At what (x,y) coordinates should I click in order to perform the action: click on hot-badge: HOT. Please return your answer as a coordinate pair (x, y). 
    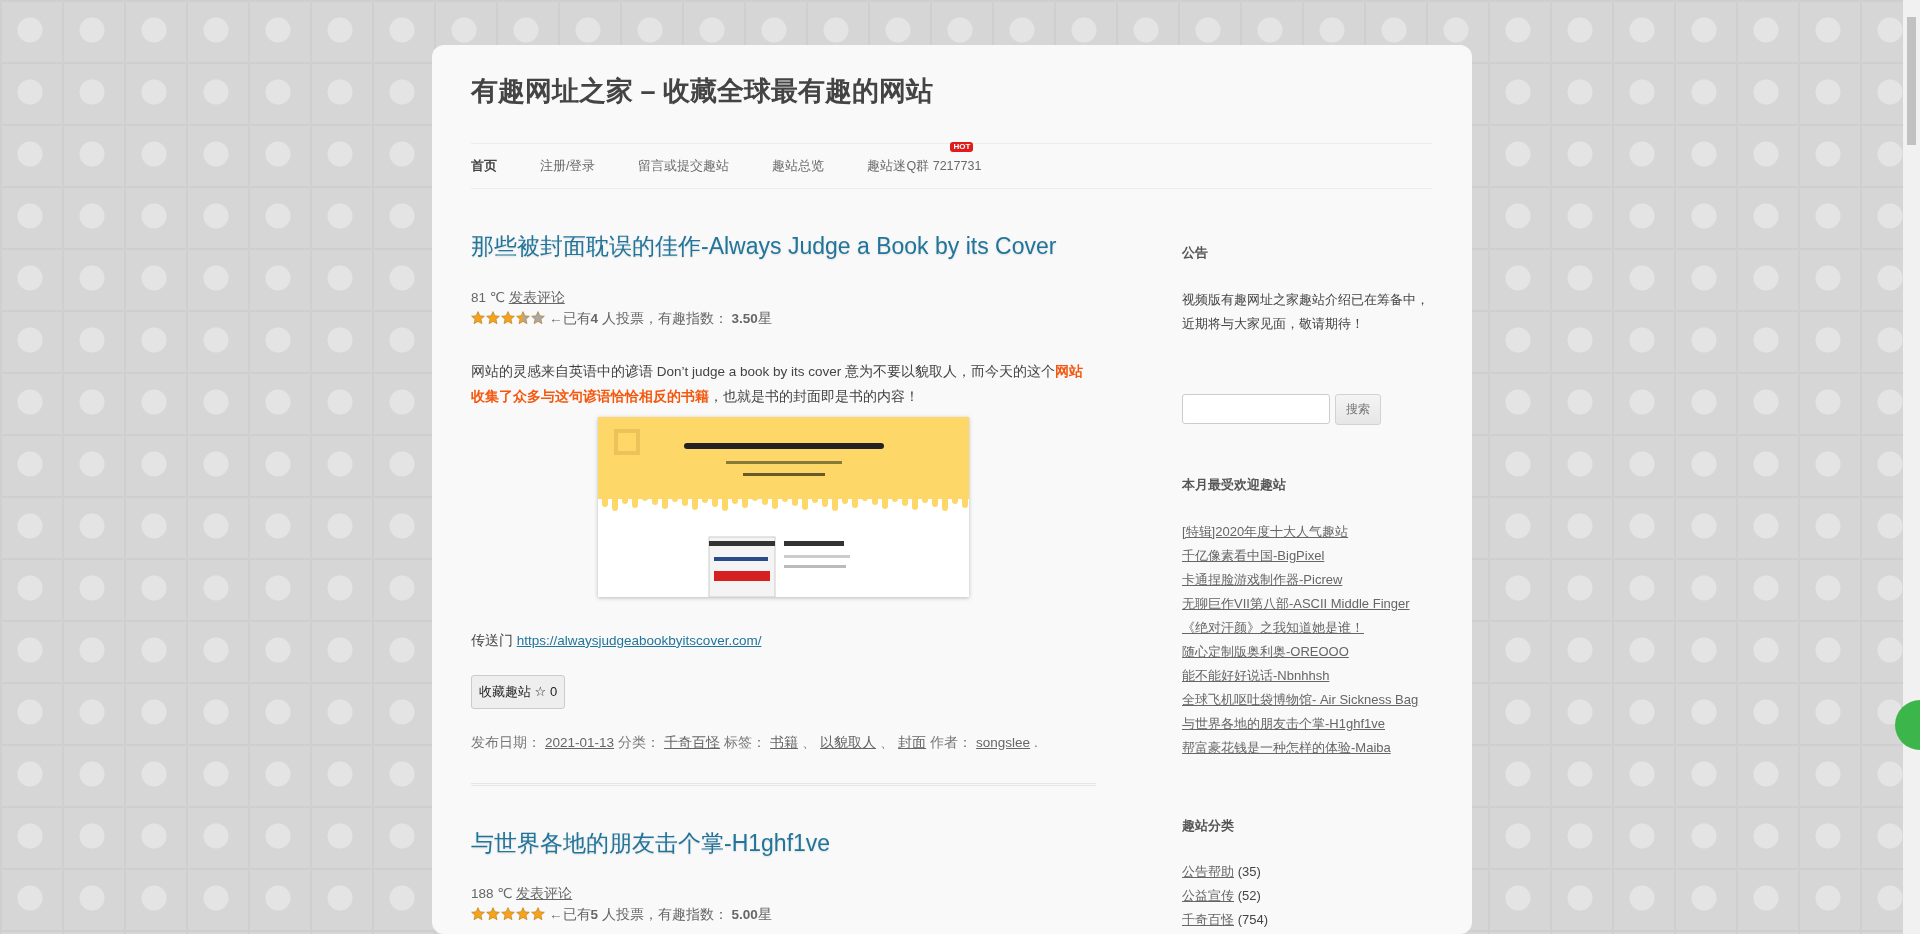
    Looking at the image, I should click on (962, 147).